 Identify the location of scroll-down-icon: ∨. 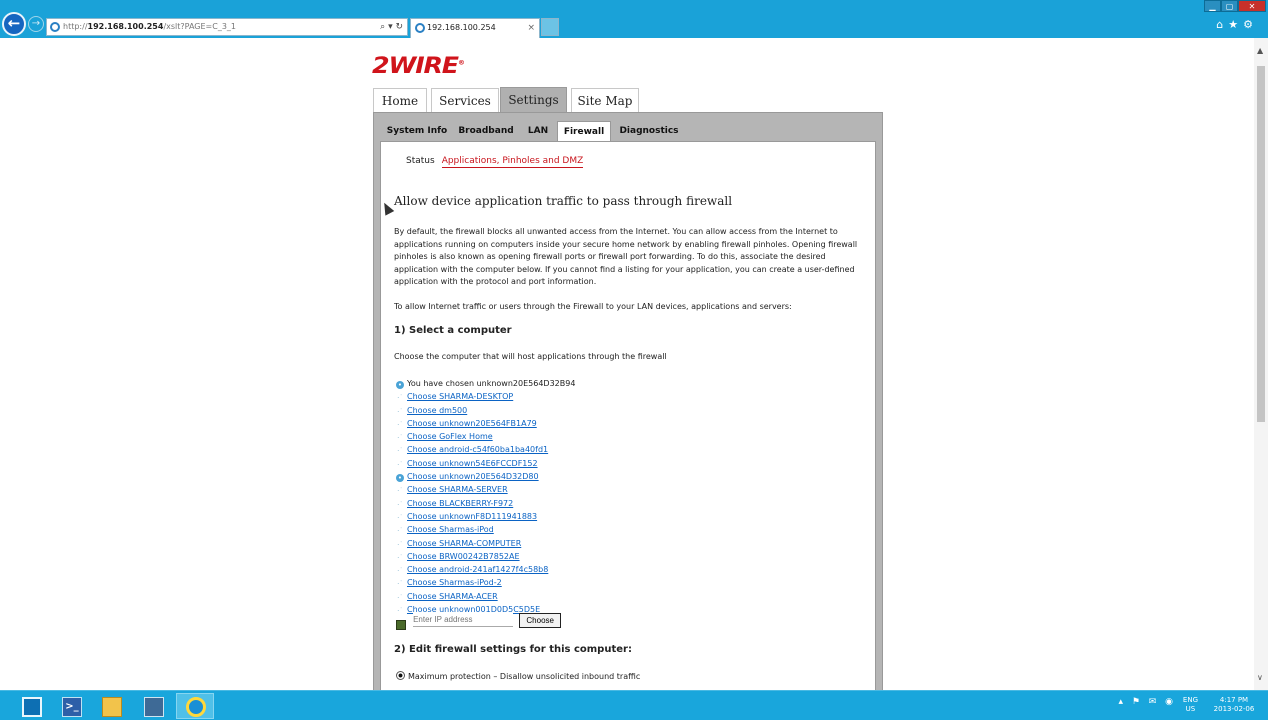
(1260, 677).